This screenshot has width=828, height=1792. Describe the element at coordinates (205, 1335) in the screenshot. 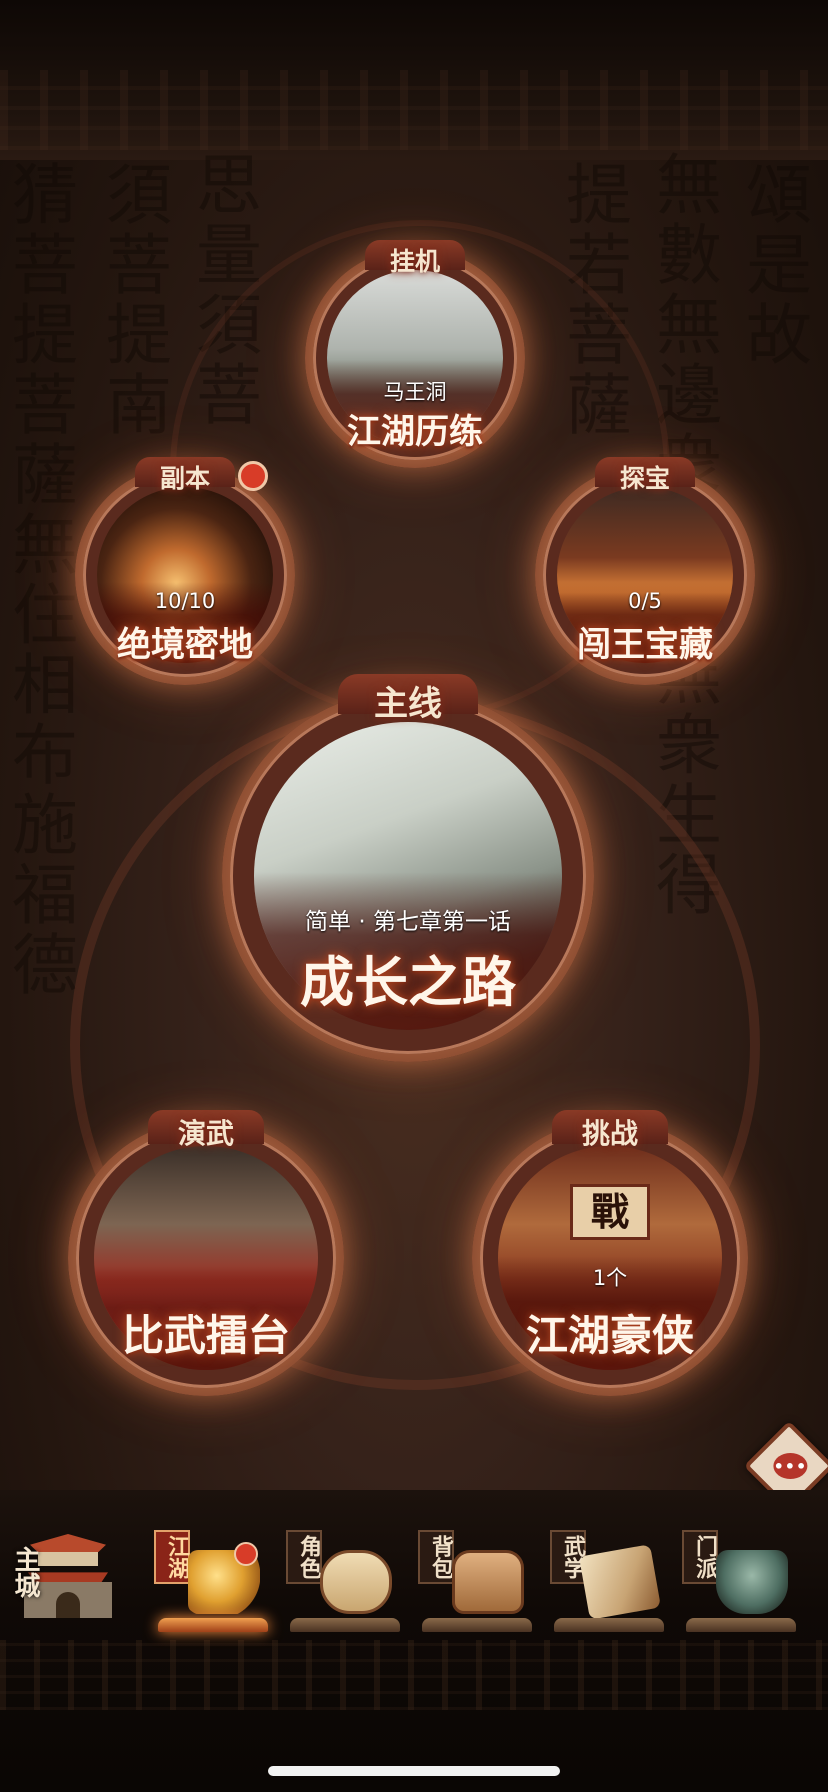

I see `arena-title: 比武擂台` at that location.